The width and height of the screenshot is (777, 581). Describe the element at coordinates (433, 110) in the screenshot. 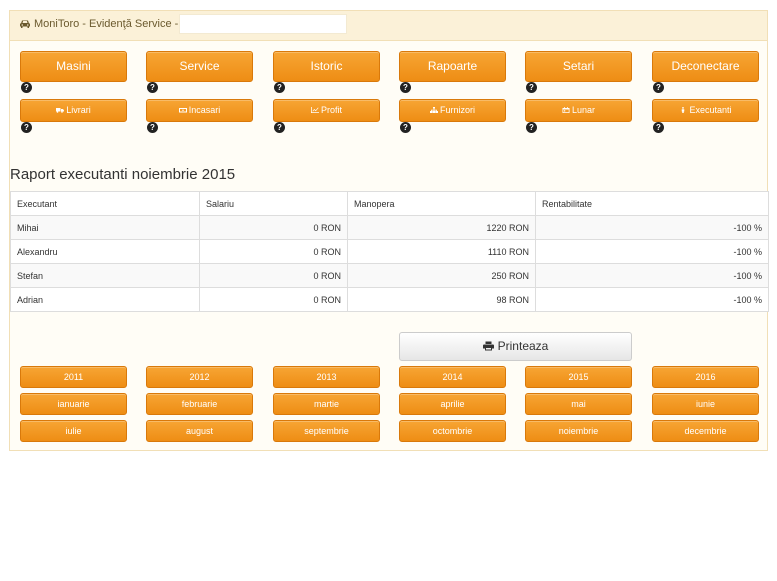

I see `sitemap-icon` at that location.